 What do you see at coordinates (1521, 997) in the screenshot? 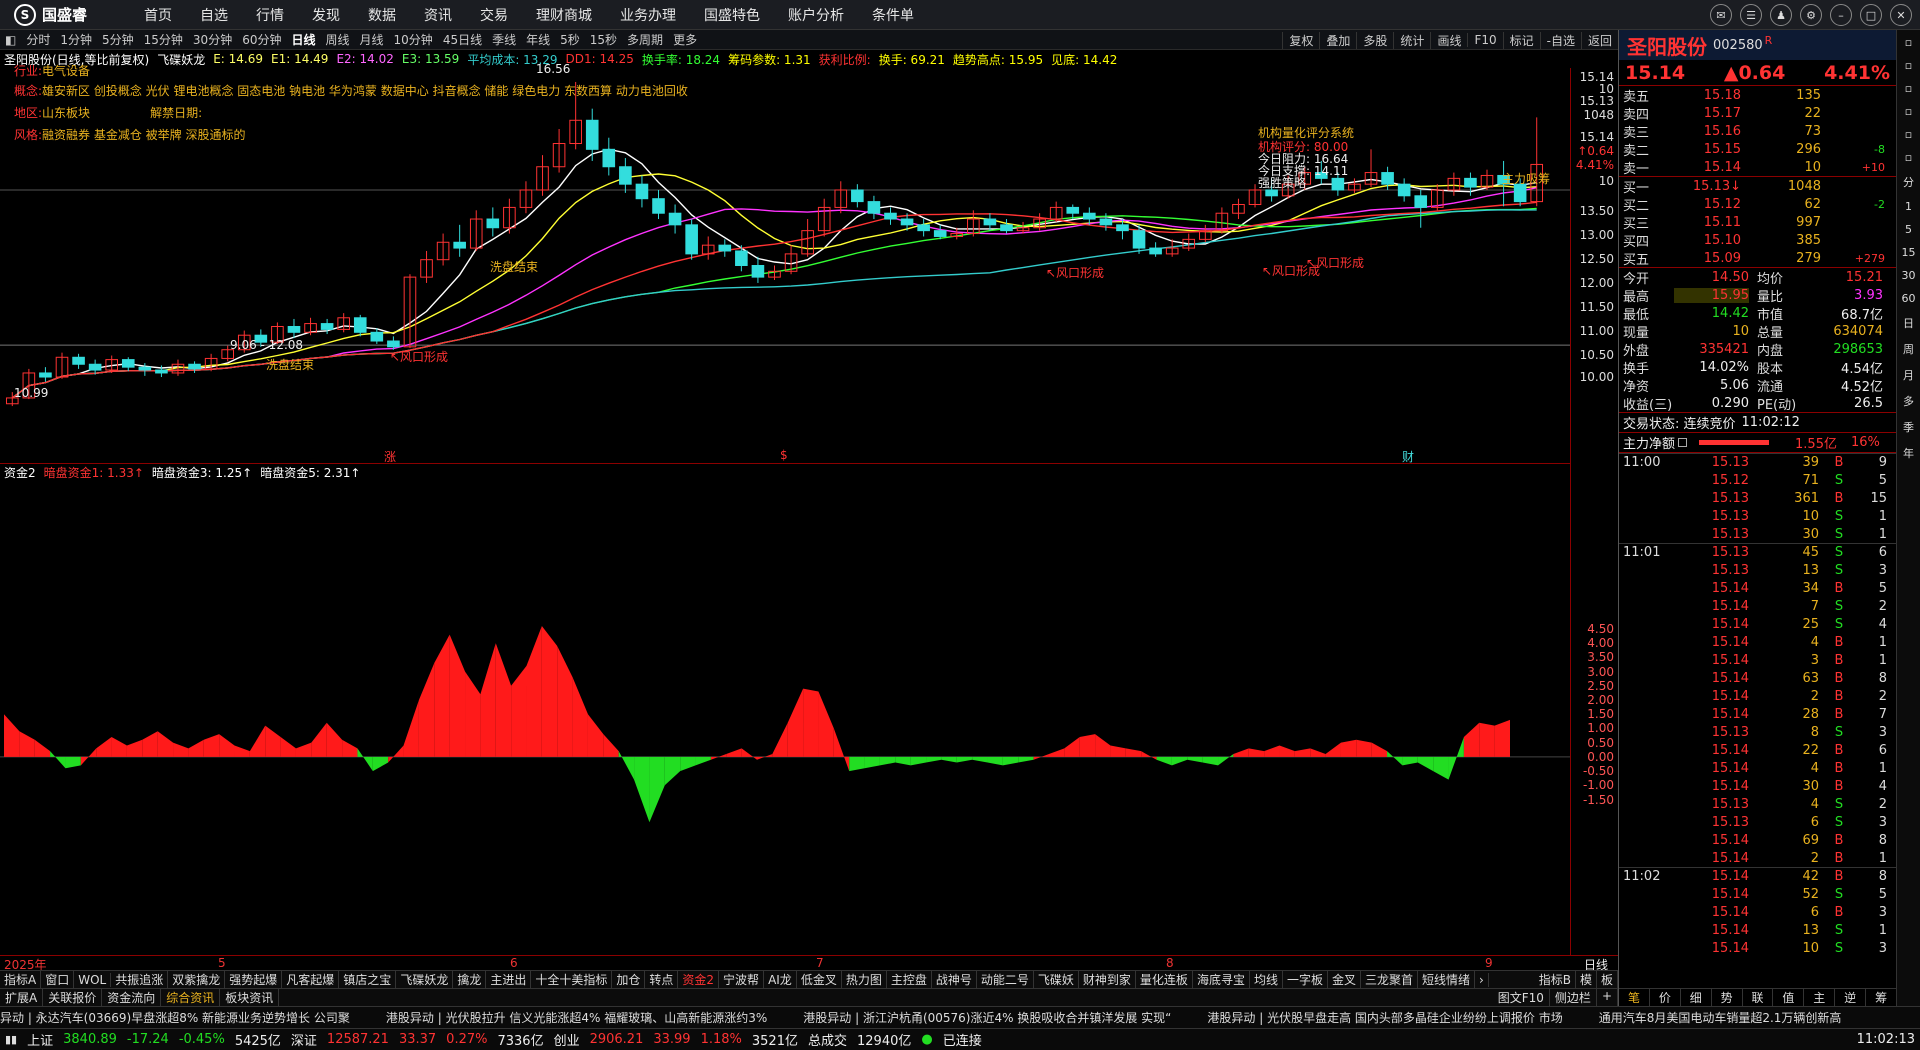
I see `bottom-right-0: 图文F10` at bounding box center [1521, 997].